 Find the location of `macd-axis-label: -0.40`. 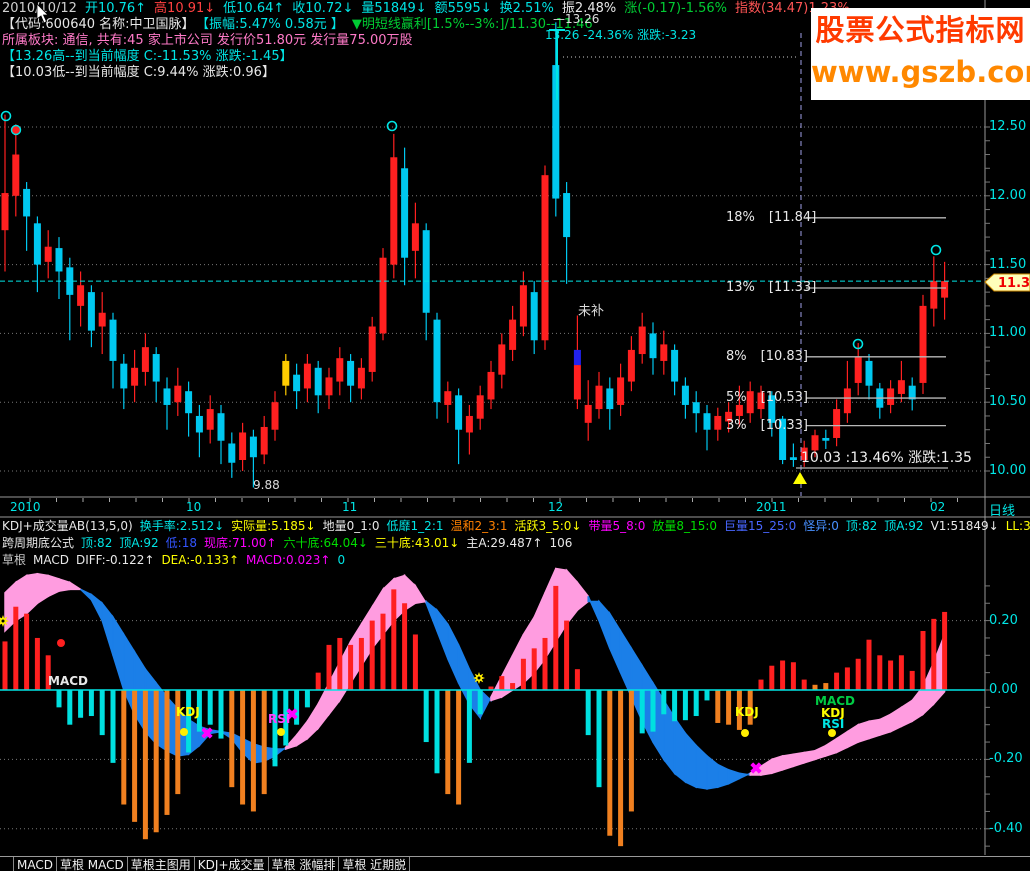

macd-axis-label: -0.40 is located at coordinates (1006, 828).